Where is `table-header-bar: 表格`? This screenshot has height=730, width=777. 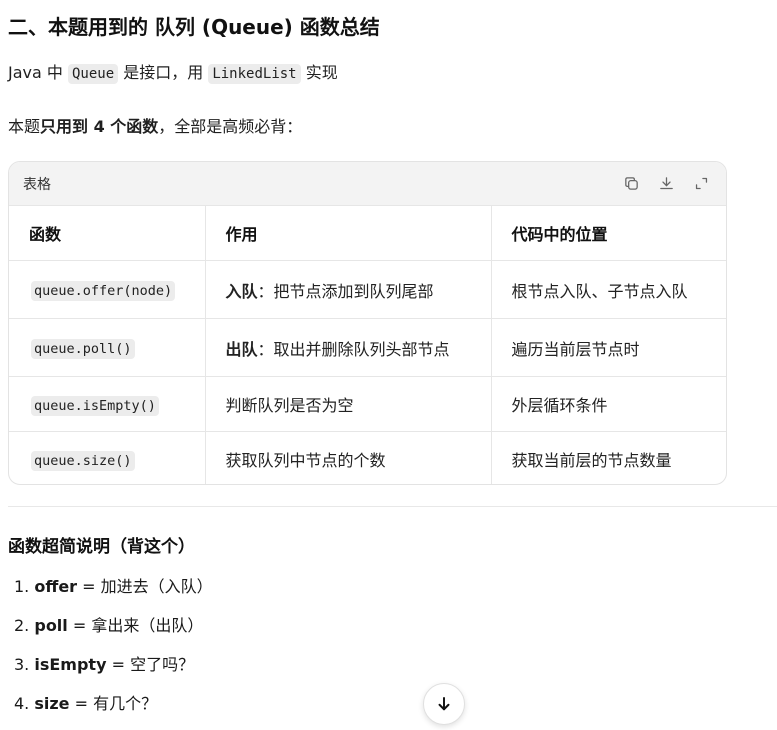 table-header-bar: 表格 is located at coordinates (367, 184).